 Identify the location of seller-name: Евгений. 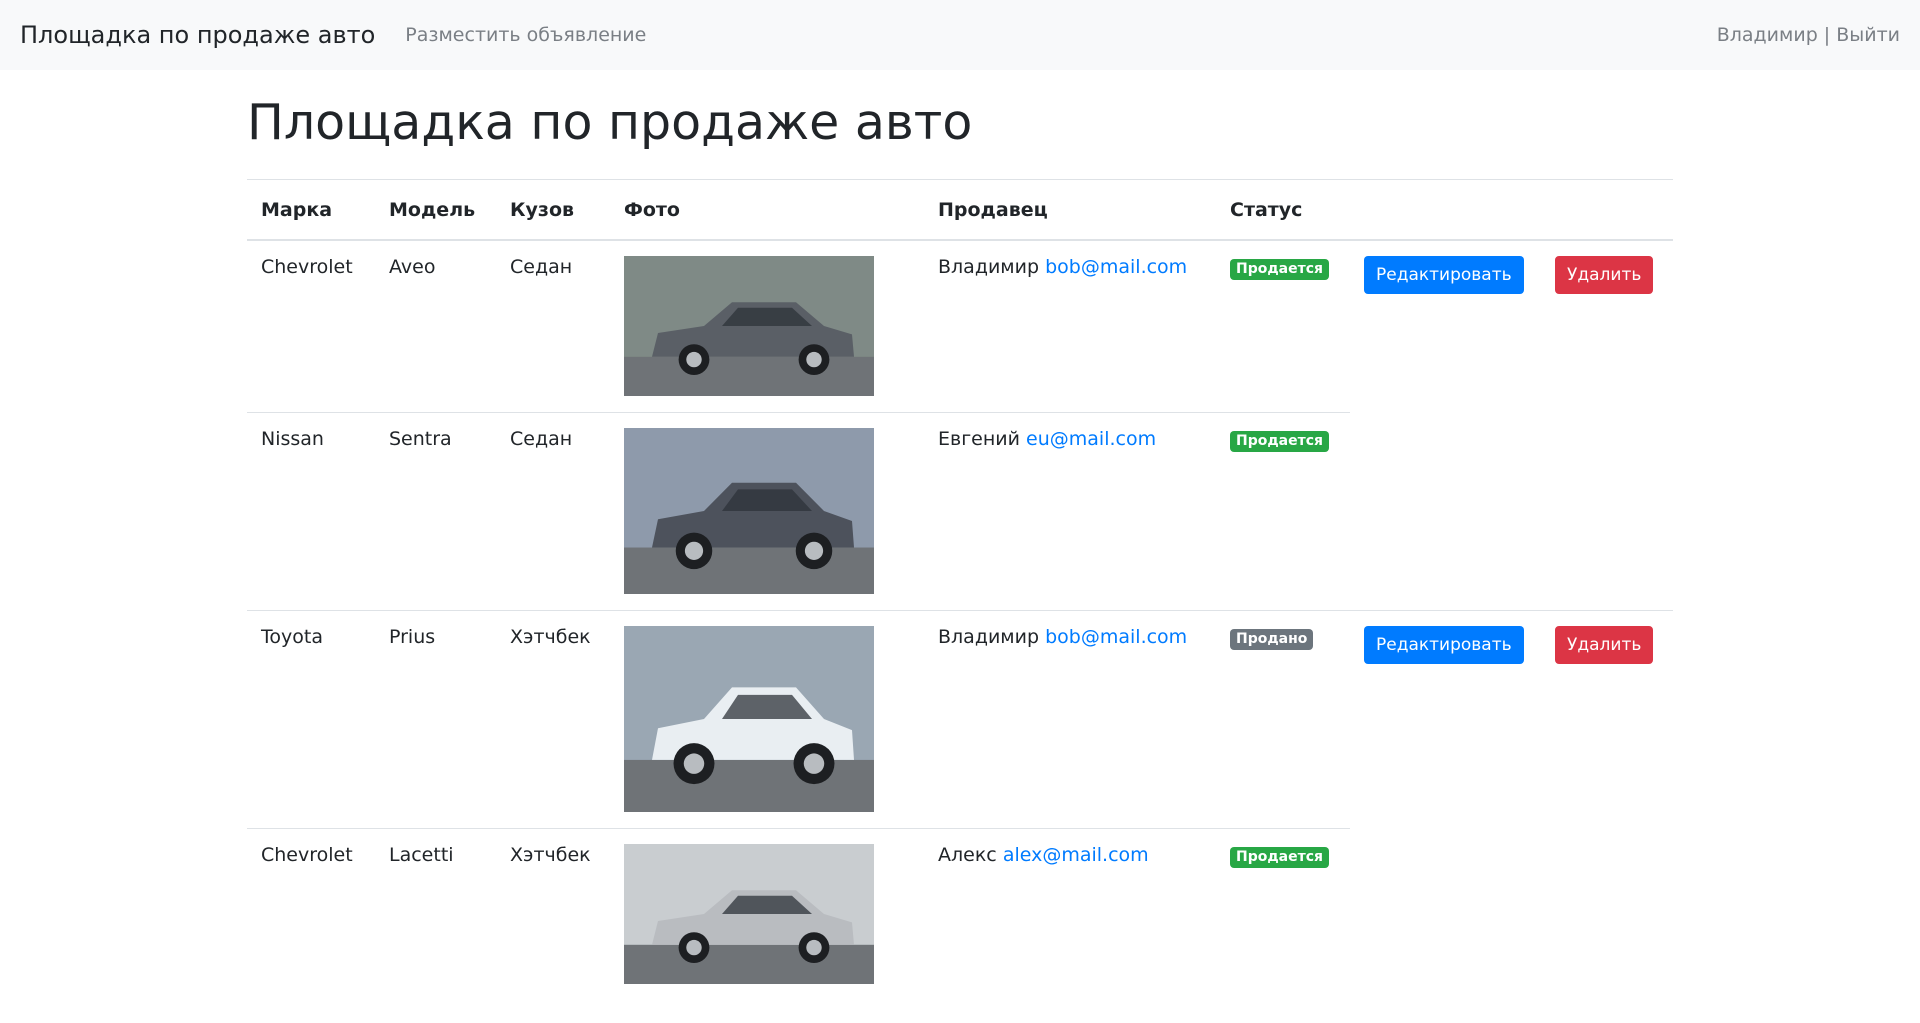
(979, 438).